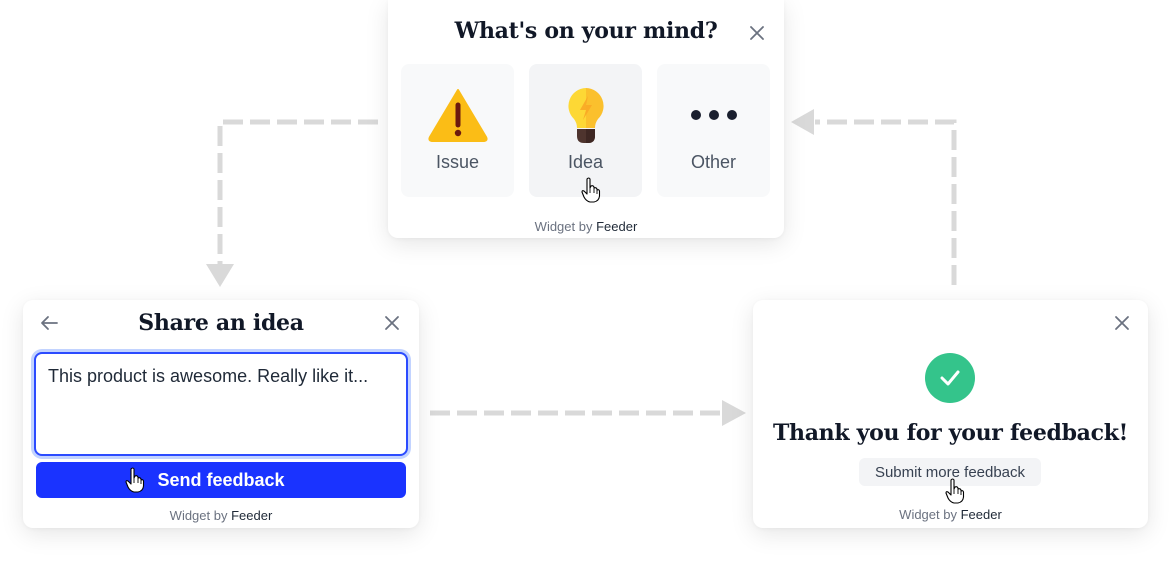  What do you see at coordinates (585, 115) in the screenshot?
I see `lightbulb-icon` at bounding box center [585, 115].